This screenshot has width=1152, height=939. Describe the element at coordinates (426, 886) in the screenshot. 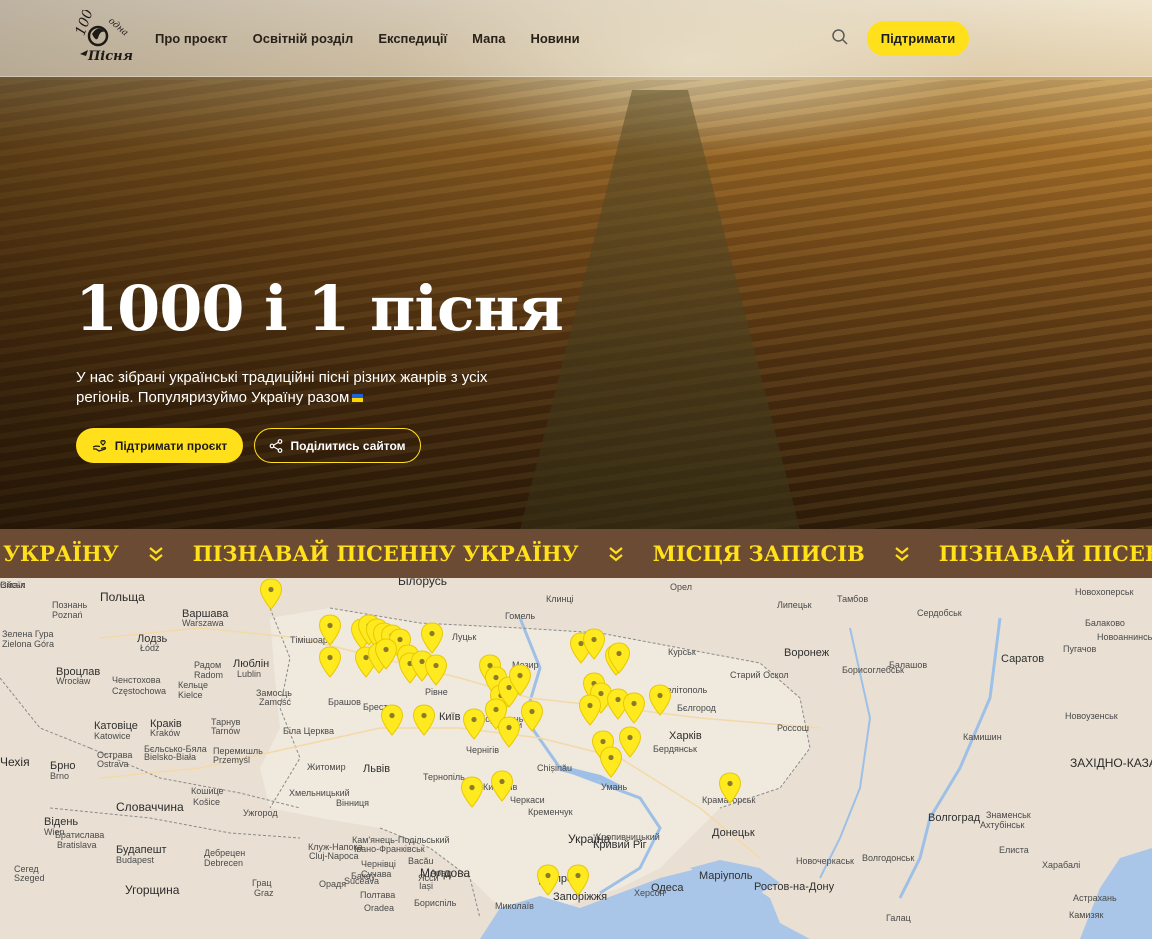

I see `map-label: Iași` at that location.